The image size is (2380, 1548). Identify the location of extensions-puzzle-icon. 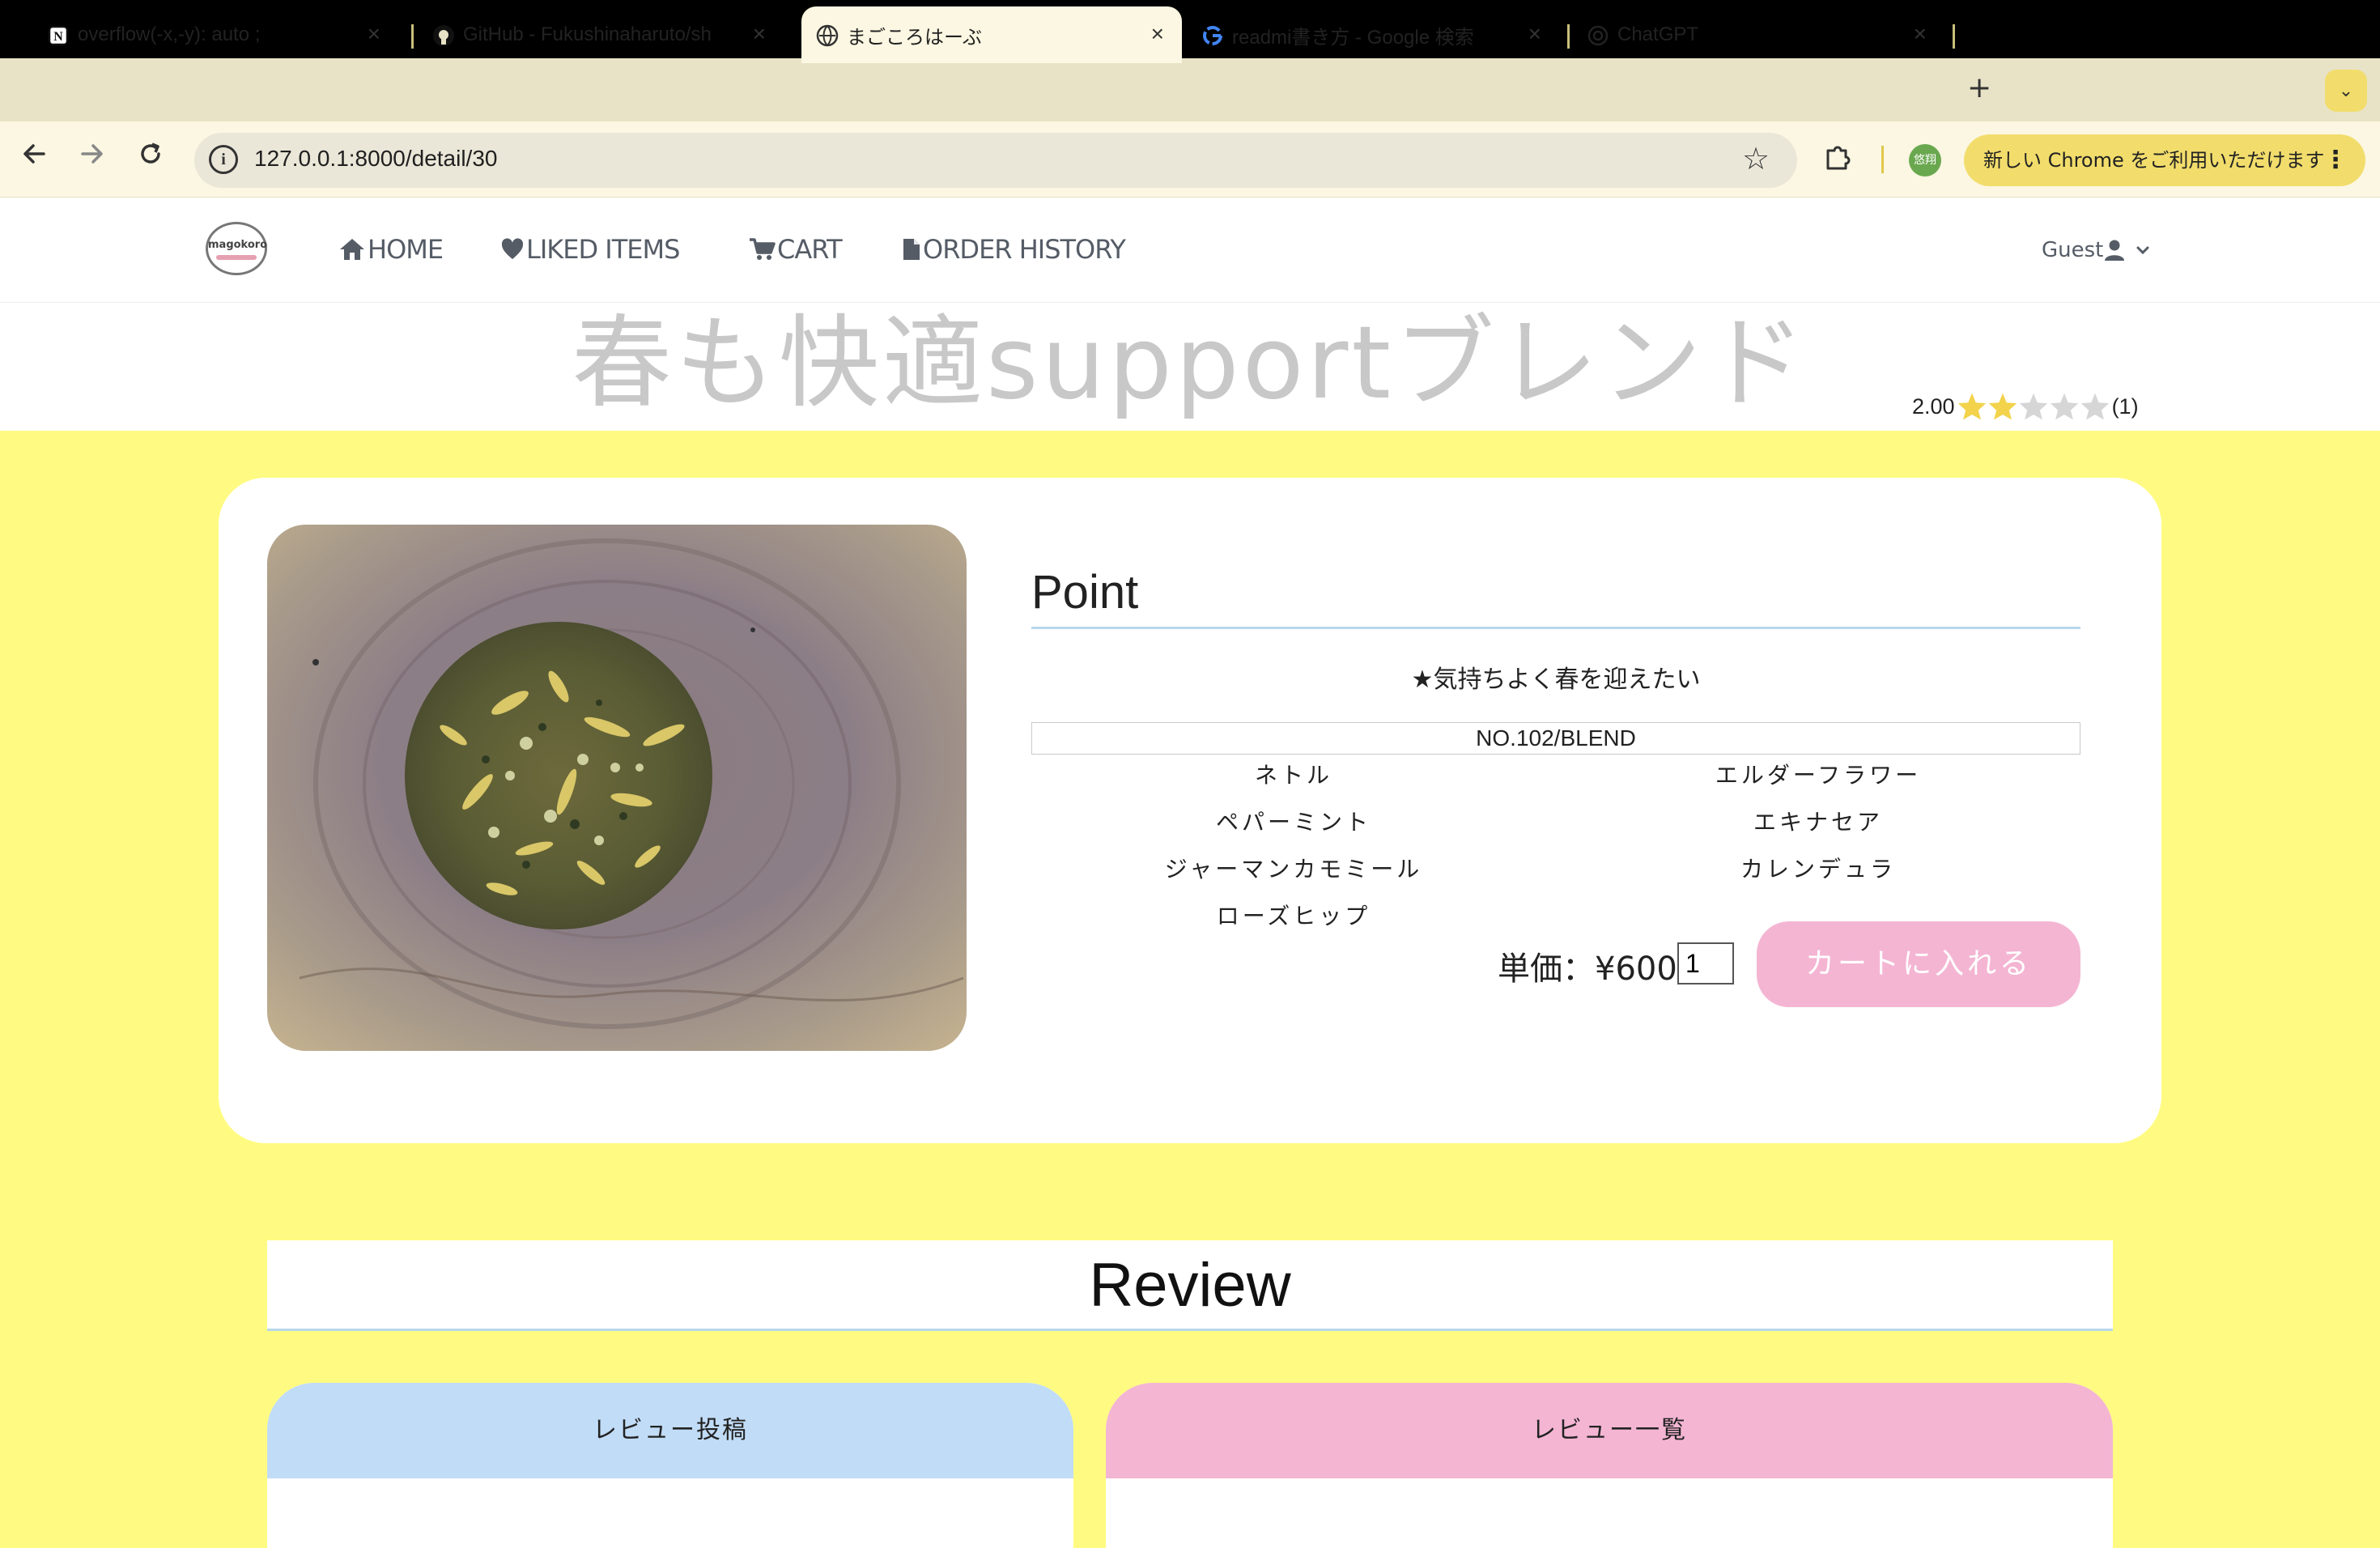
(1838, 157).